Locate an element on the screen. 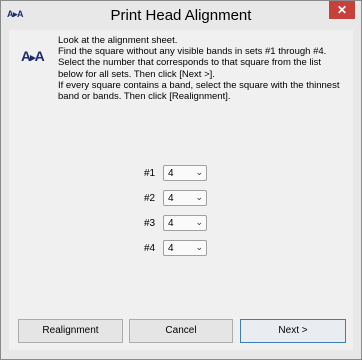 This screenshot has height=360, width=362. window-title: Print Head Alignment is located at coordinates (181, 15).